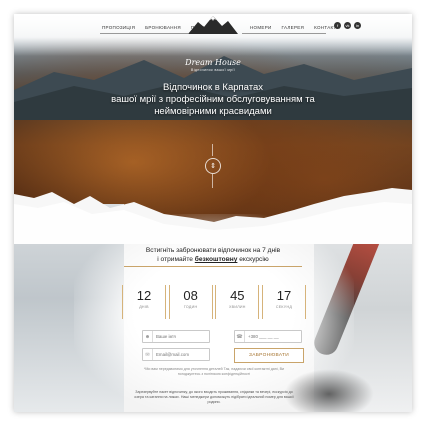  What do you see at coordinates (144, 295) in the screenshot?
I see `countdown-value: 12` at bounding box center [144, 295].